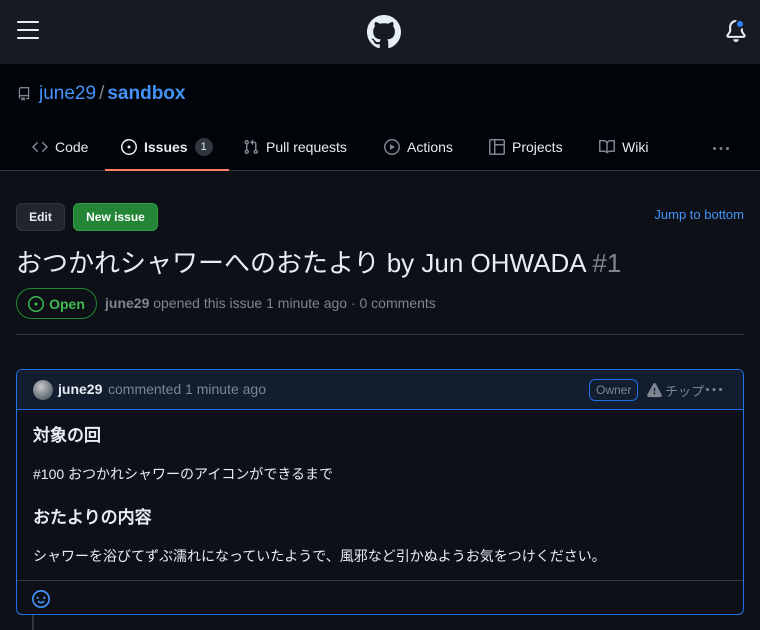  What do you see at coordinates (80, 389) in the screenshot?
I see `comment-author-link: june29` at bounding box center [80, 389].